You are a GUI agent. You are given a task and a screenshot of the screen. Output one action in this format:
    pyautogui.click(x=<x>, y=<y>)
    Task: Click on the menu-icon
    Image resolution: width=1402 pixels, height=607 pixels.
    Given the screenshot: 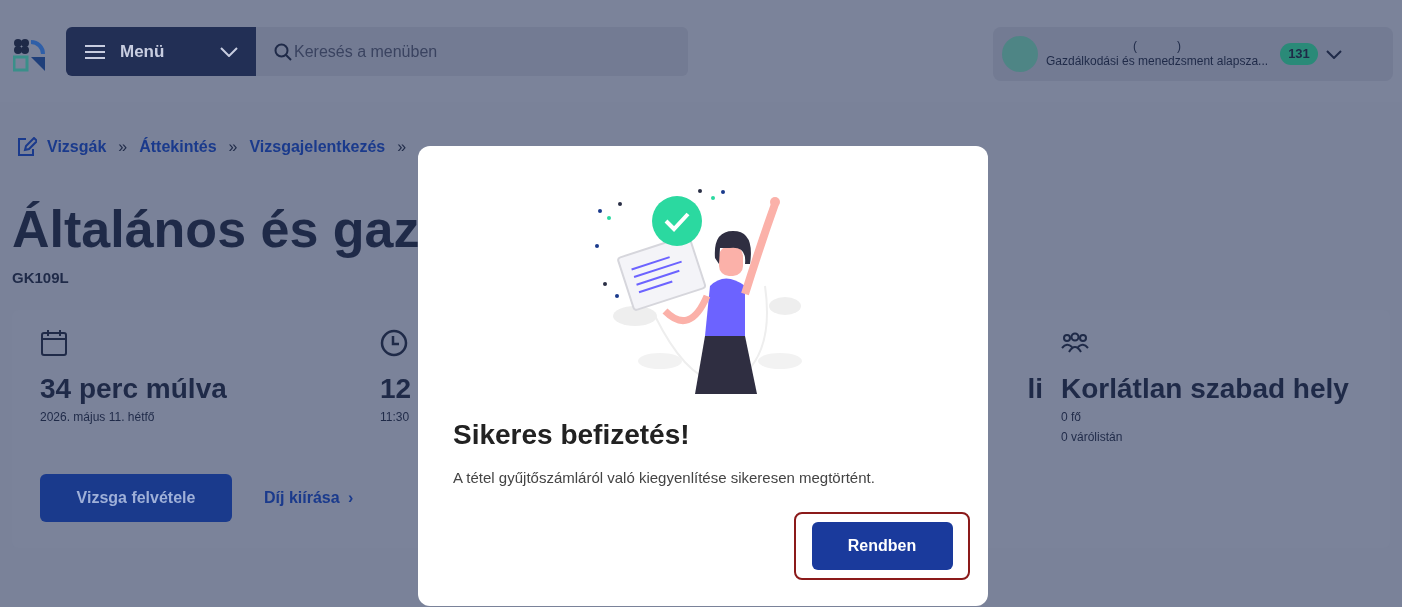 What is the action you would take?
    pyautogui.click(x=95, y=51)
    